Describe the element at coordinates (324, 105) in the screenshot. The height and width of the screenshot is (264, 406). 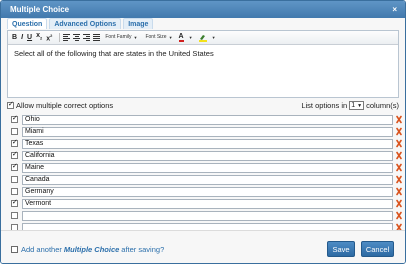
I see `list-options-label: List options in` at that location.